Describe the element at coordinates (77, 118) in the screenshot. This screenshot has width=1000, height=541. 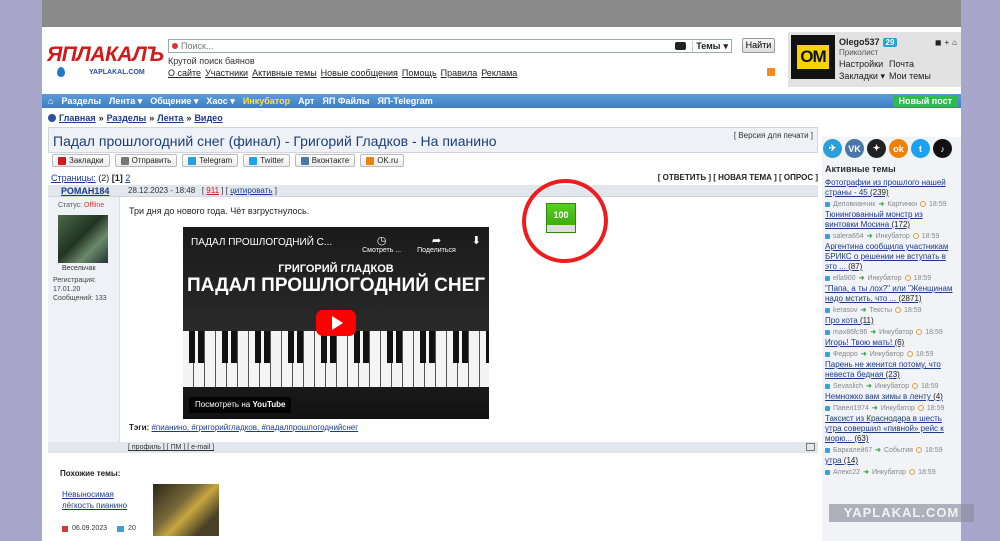
I see `crumb-home: Главная` at that location.